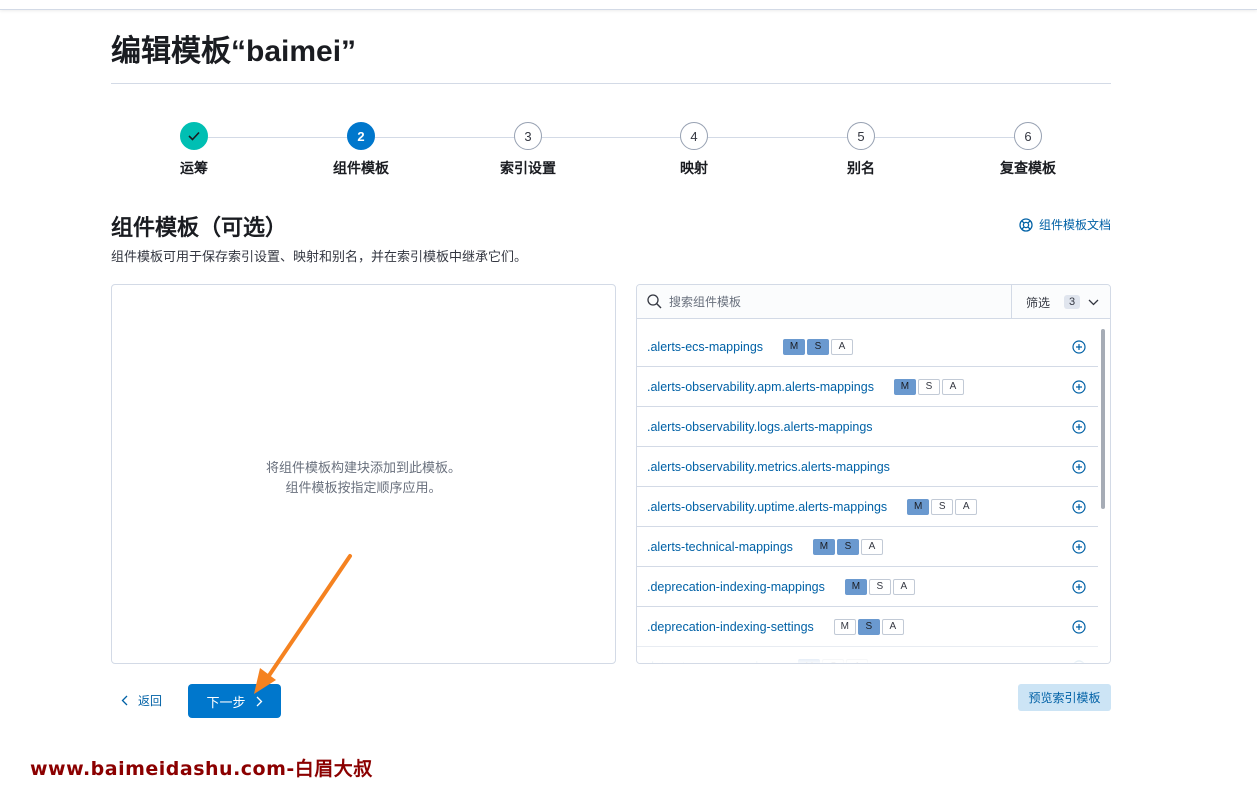 Image resolution: width=1257 pixels, height=803 pixels. Describe the element at coordinates (199, 227) in the screenshot. I see `section-title: 组件模板（可选）` at that location.